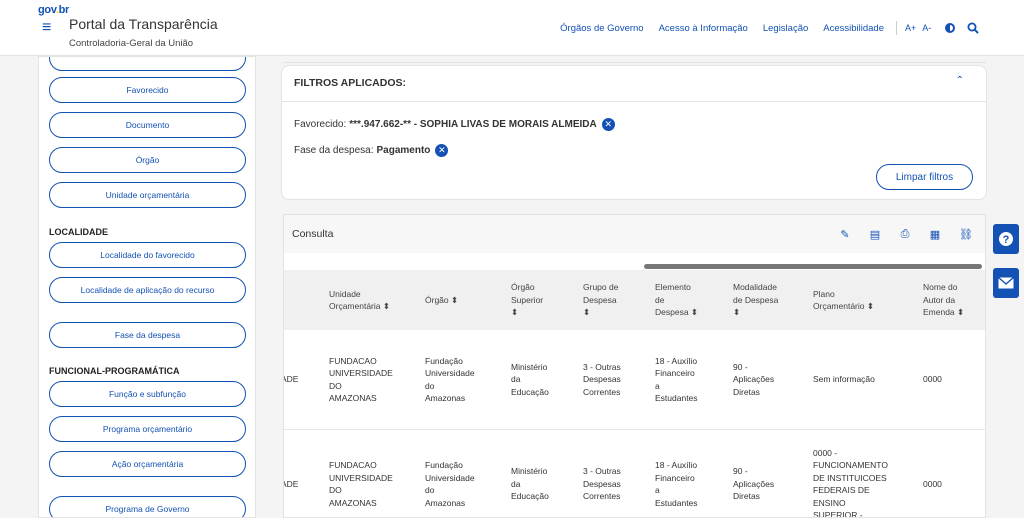  Describe the element at coordinates (785, 28) in the screenshot. I see `nav-legislacao: Legislação` at that location.